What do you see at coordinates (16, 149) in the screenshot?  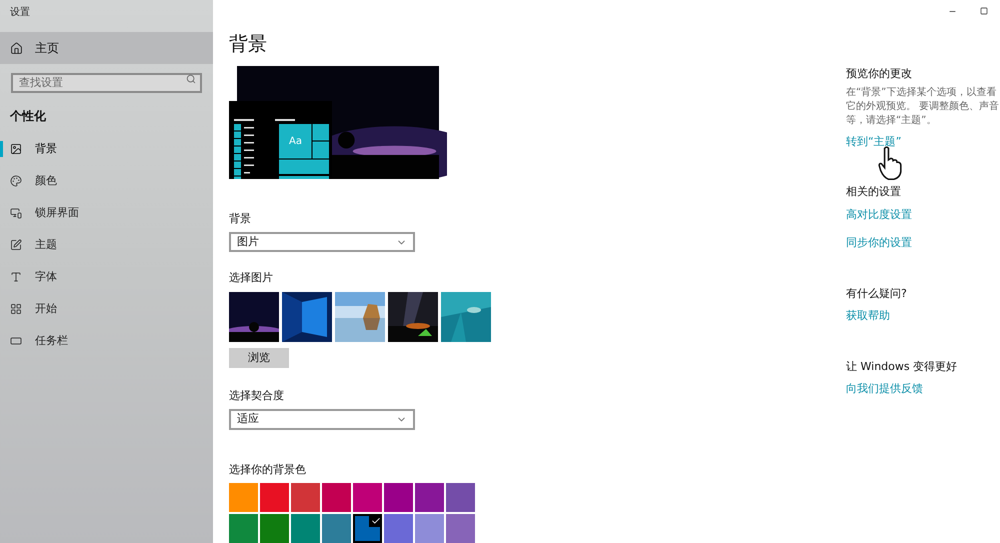 I see `picture-icon` at bounding box center [16, 149].